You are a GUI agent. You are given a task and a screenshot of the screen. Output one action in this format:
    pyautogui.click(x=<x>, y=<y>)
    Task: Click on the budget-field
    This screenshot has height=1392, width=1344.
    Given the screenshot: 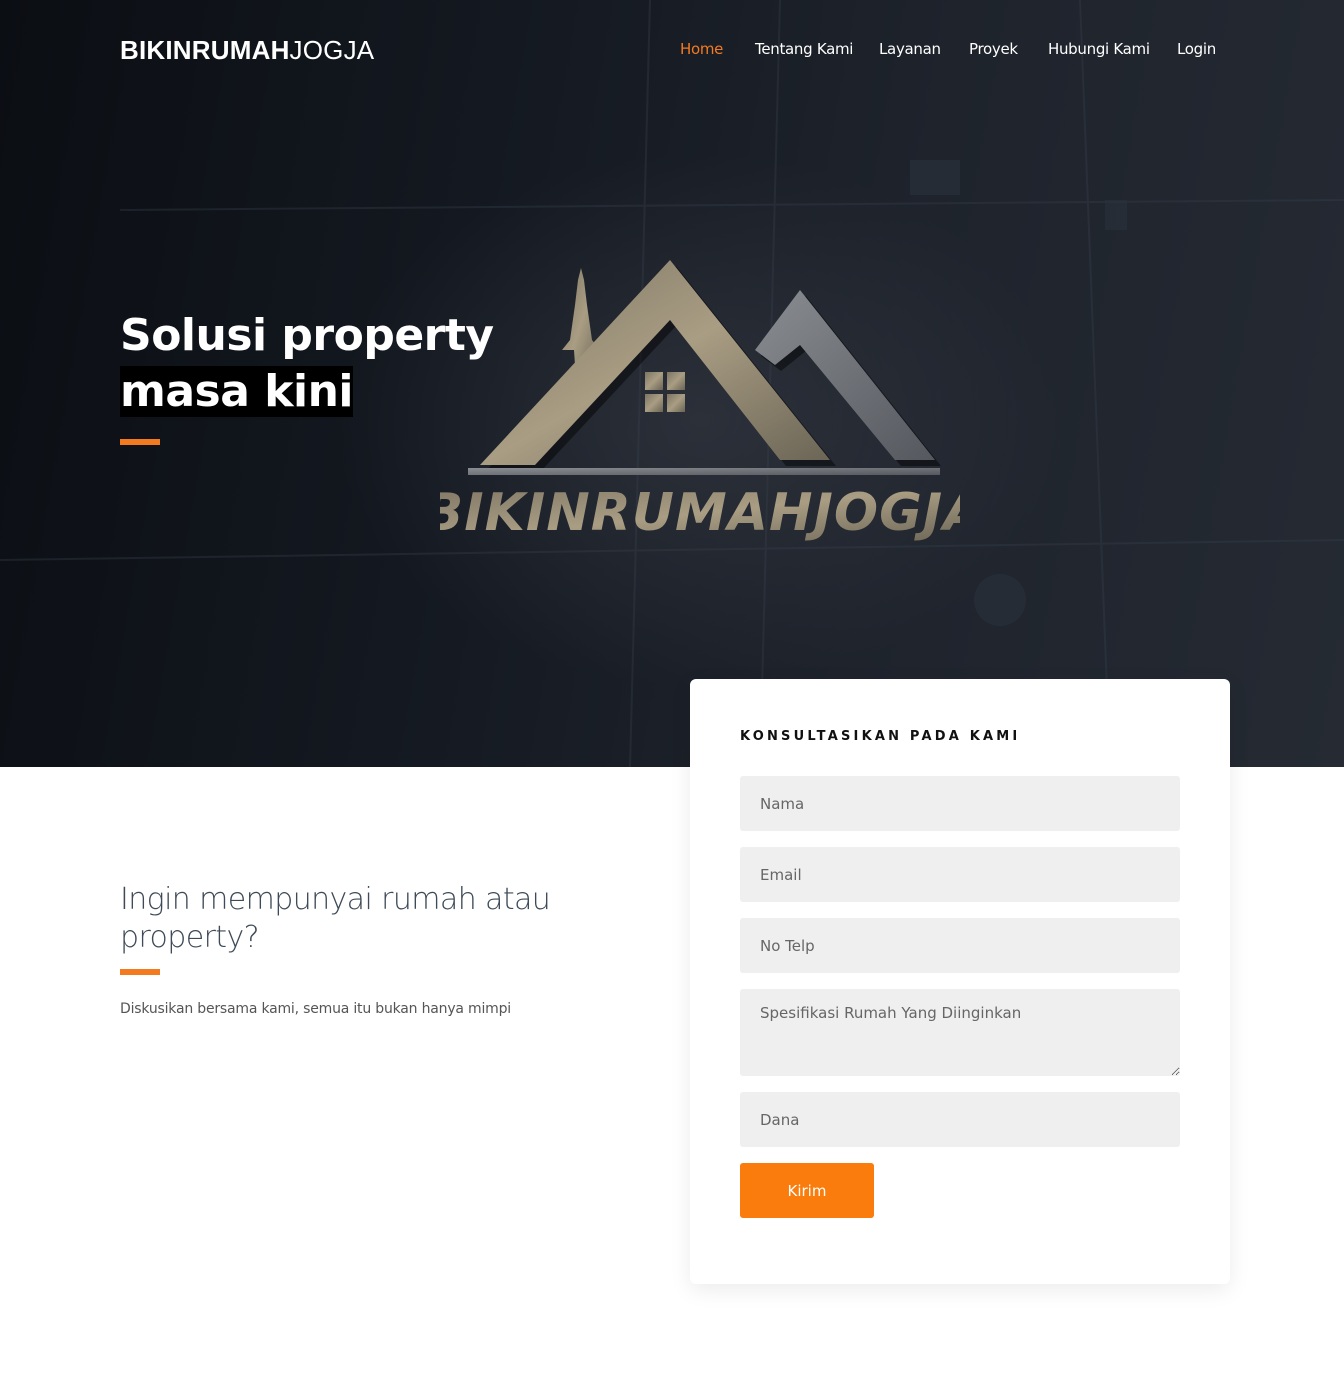 What is the action you would take?
    pyautogui.click(x=960, y=1119)
    